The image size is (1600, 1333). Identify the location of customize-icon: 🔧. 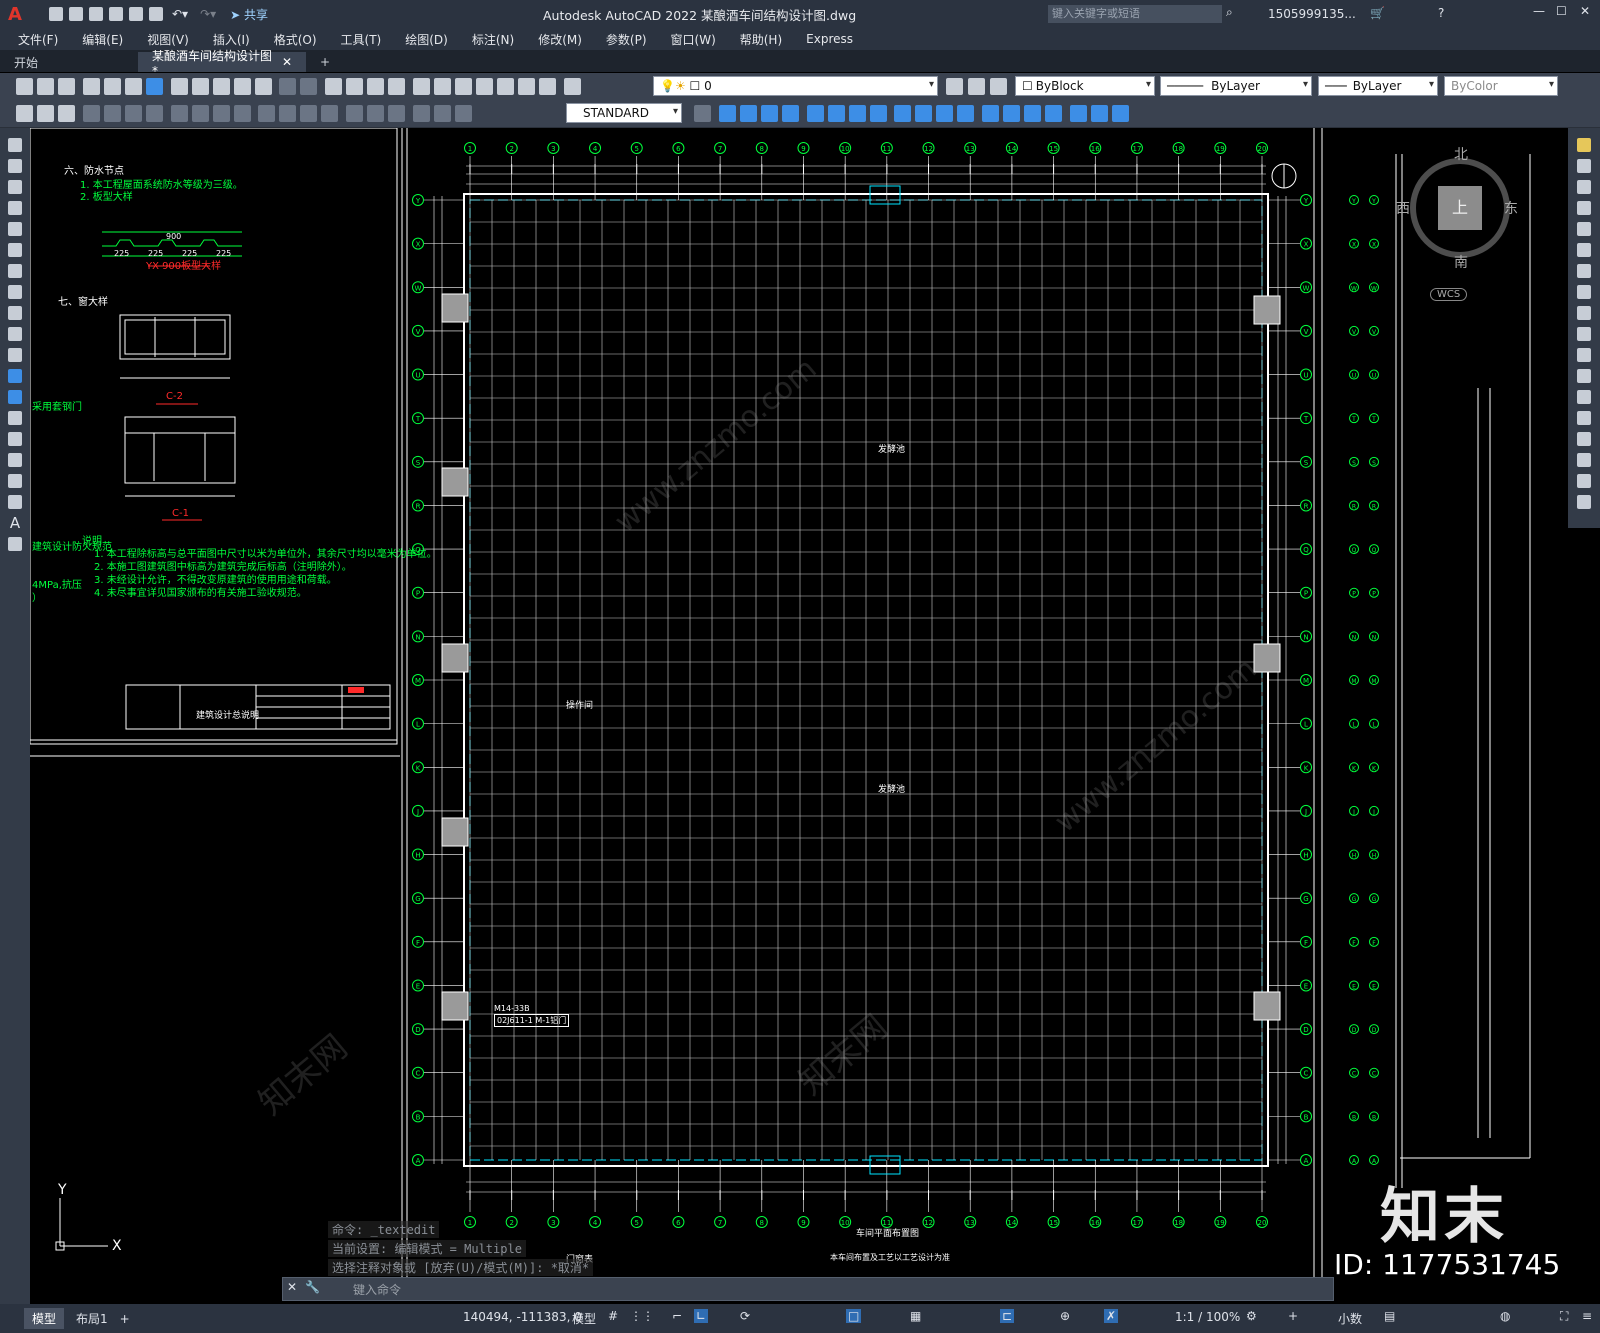
(312, 1287).